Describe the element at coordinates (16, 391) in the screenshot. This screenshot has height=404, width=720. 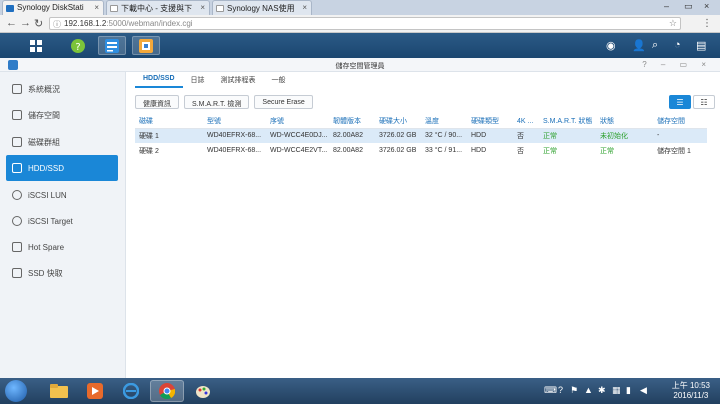
I see `start-button` at that location.